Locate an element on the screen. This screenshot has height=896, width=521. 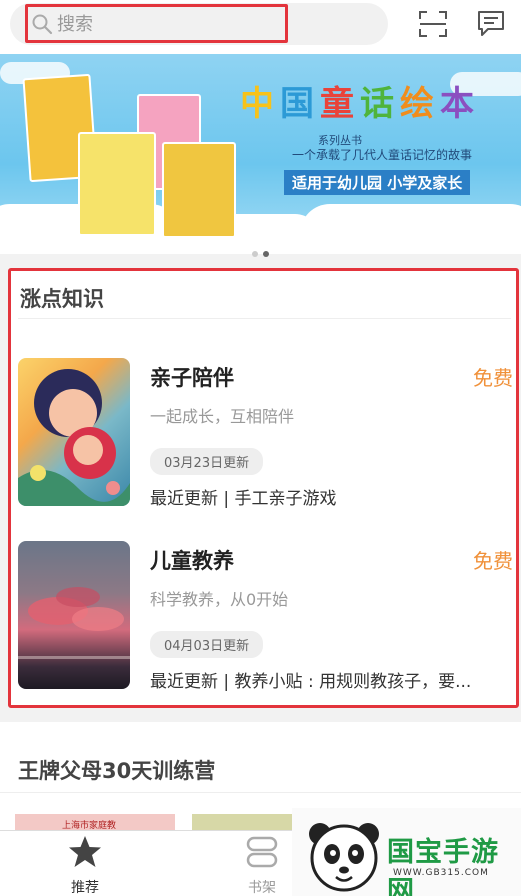
banner-audience: 适用于幼儿园 小学及家长 is located at coordinates (377, 182).